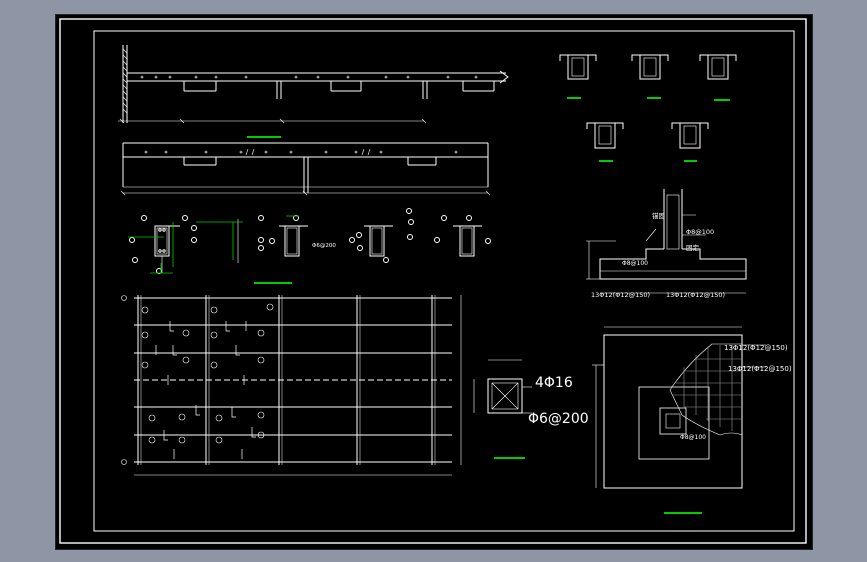  I want to click on footing-bar-label-b: 13Φ12(Φ12@150), so click(695, 295).